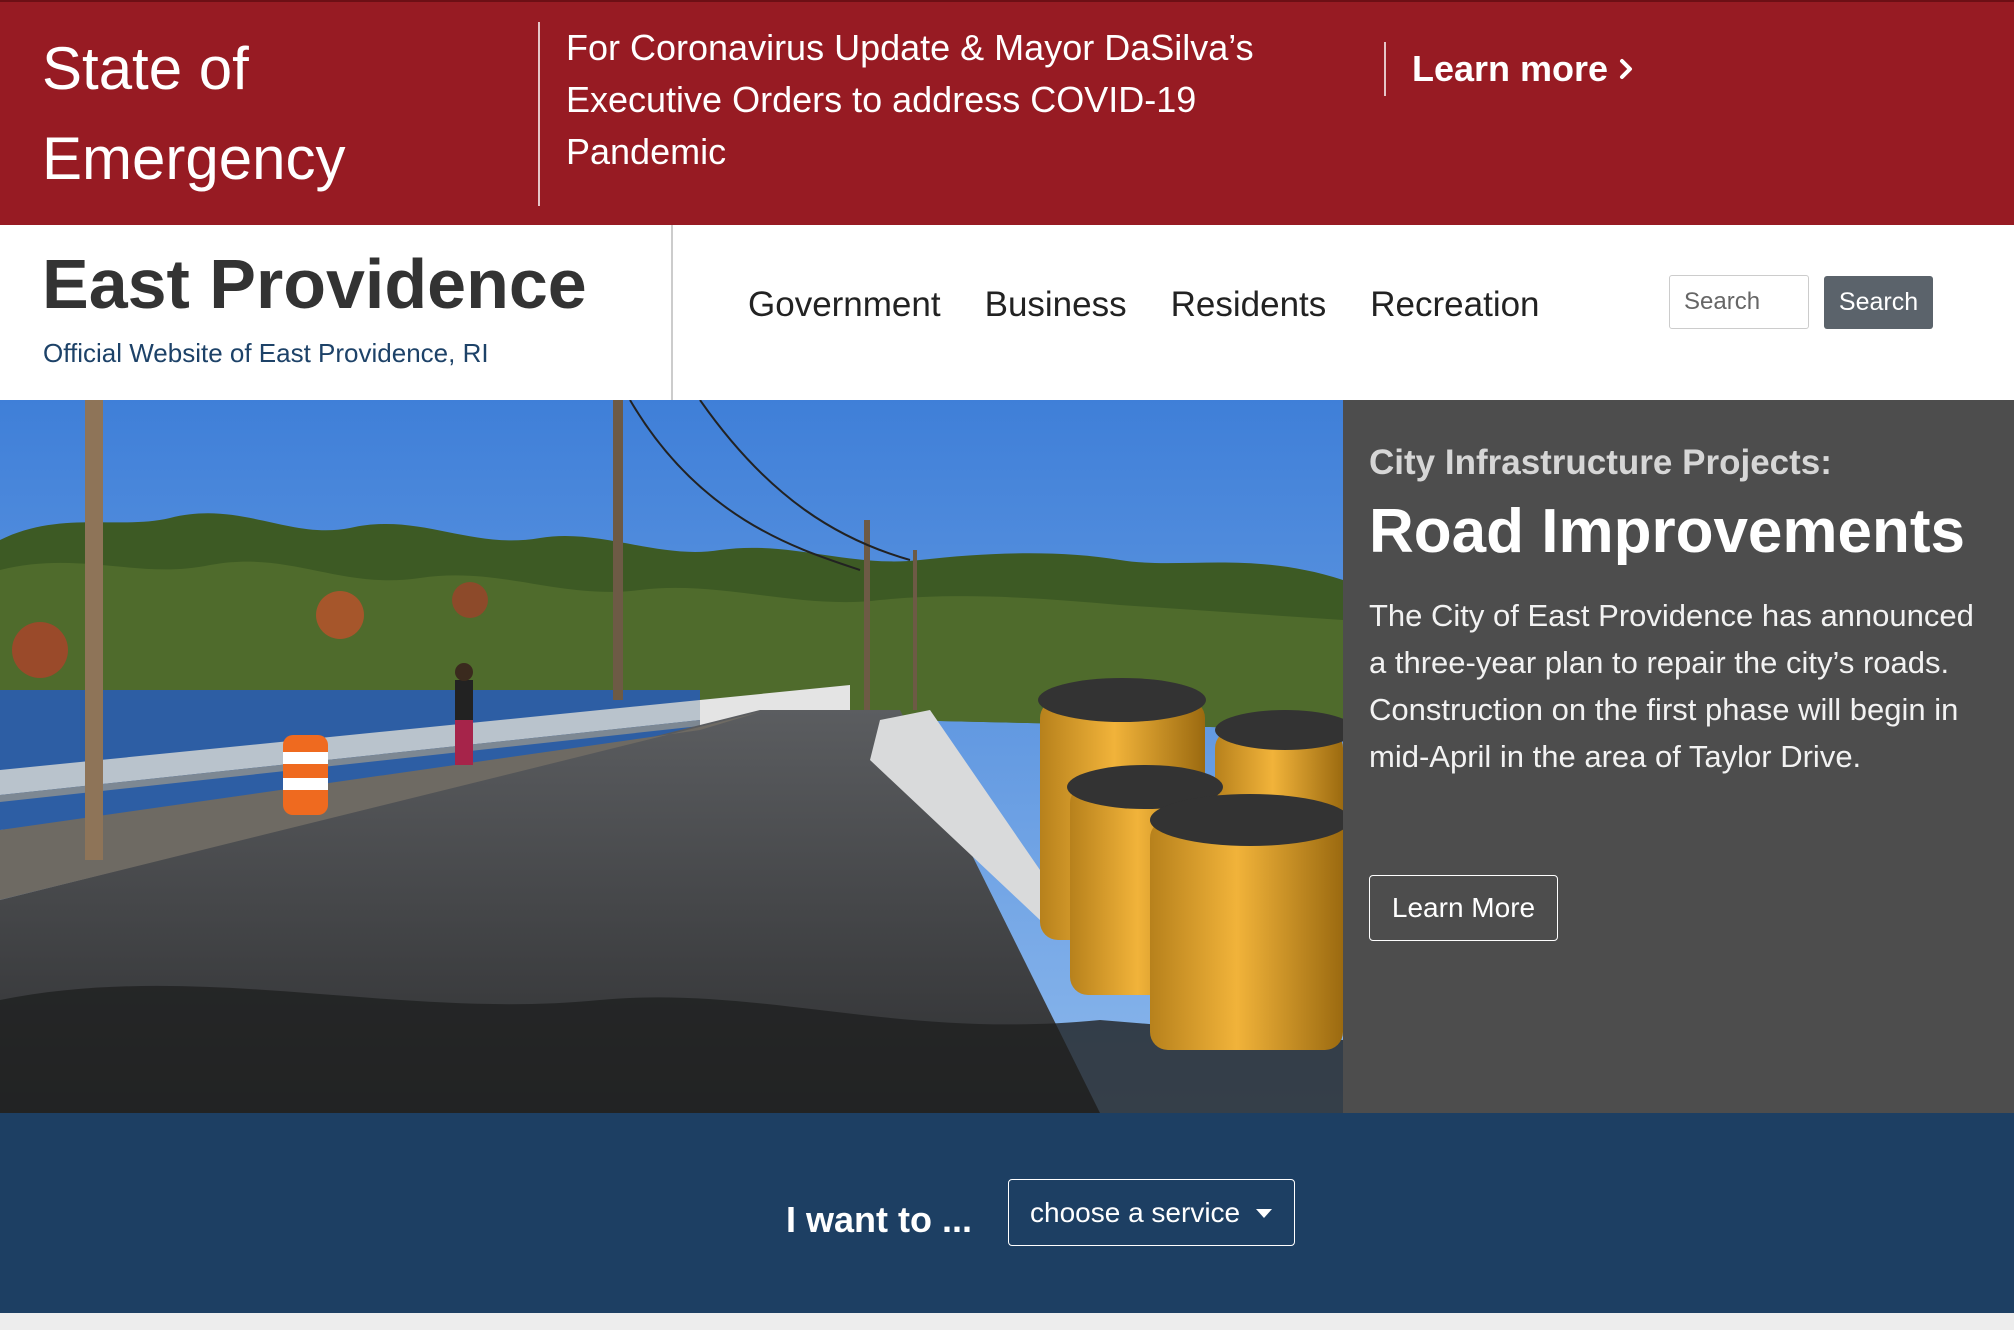  I want to click on caret-down-icon, so click(1264, 1213).